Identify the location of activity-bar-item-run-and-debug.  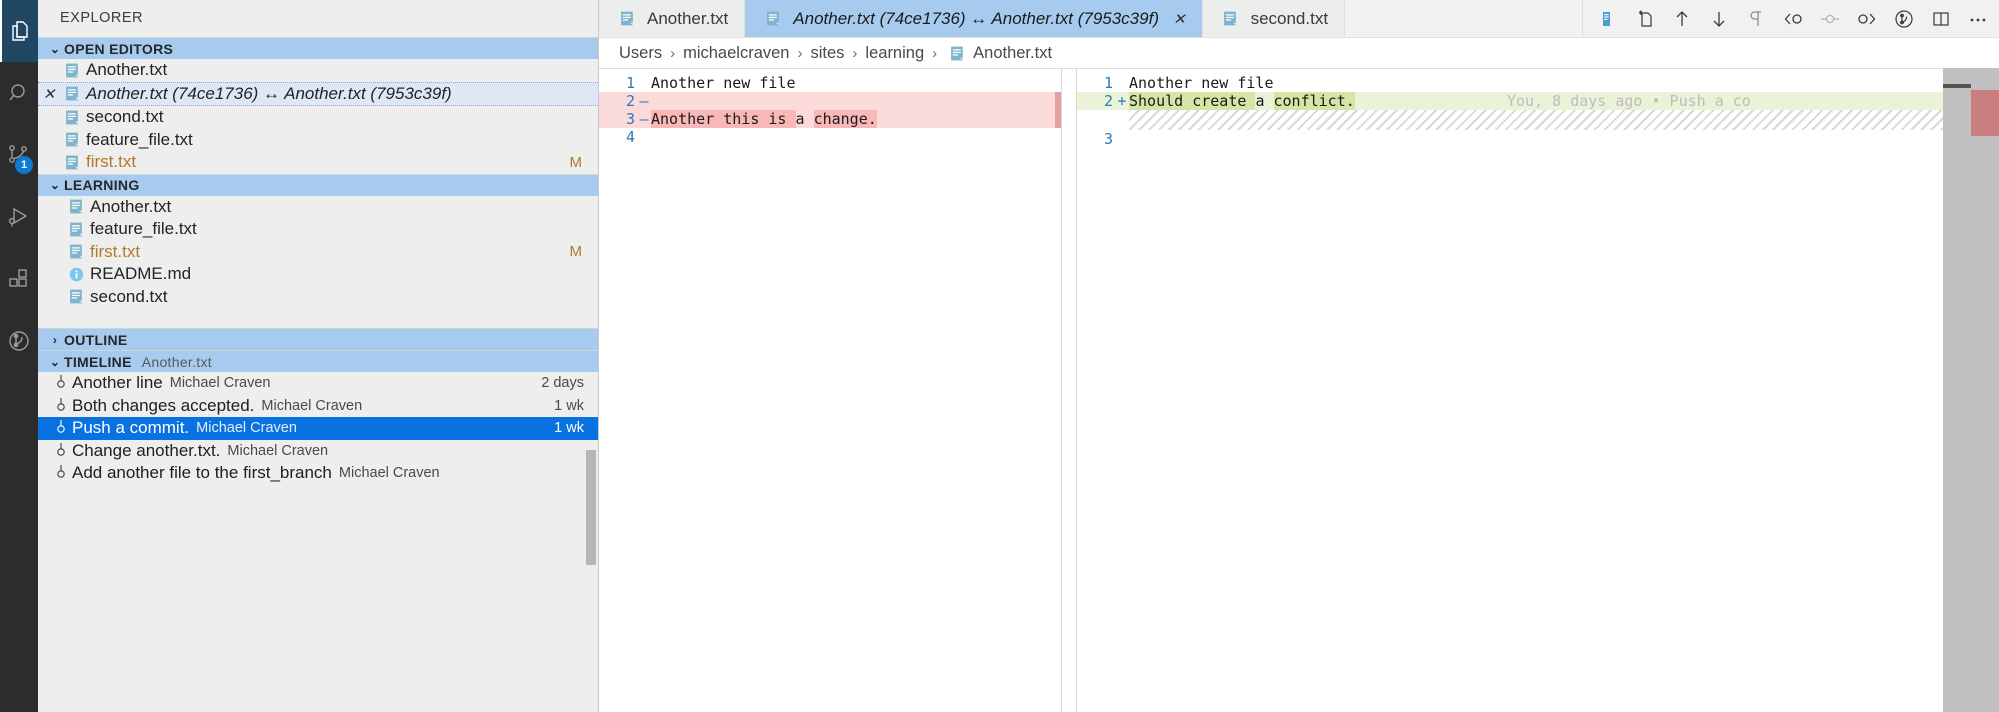
(19, 217).